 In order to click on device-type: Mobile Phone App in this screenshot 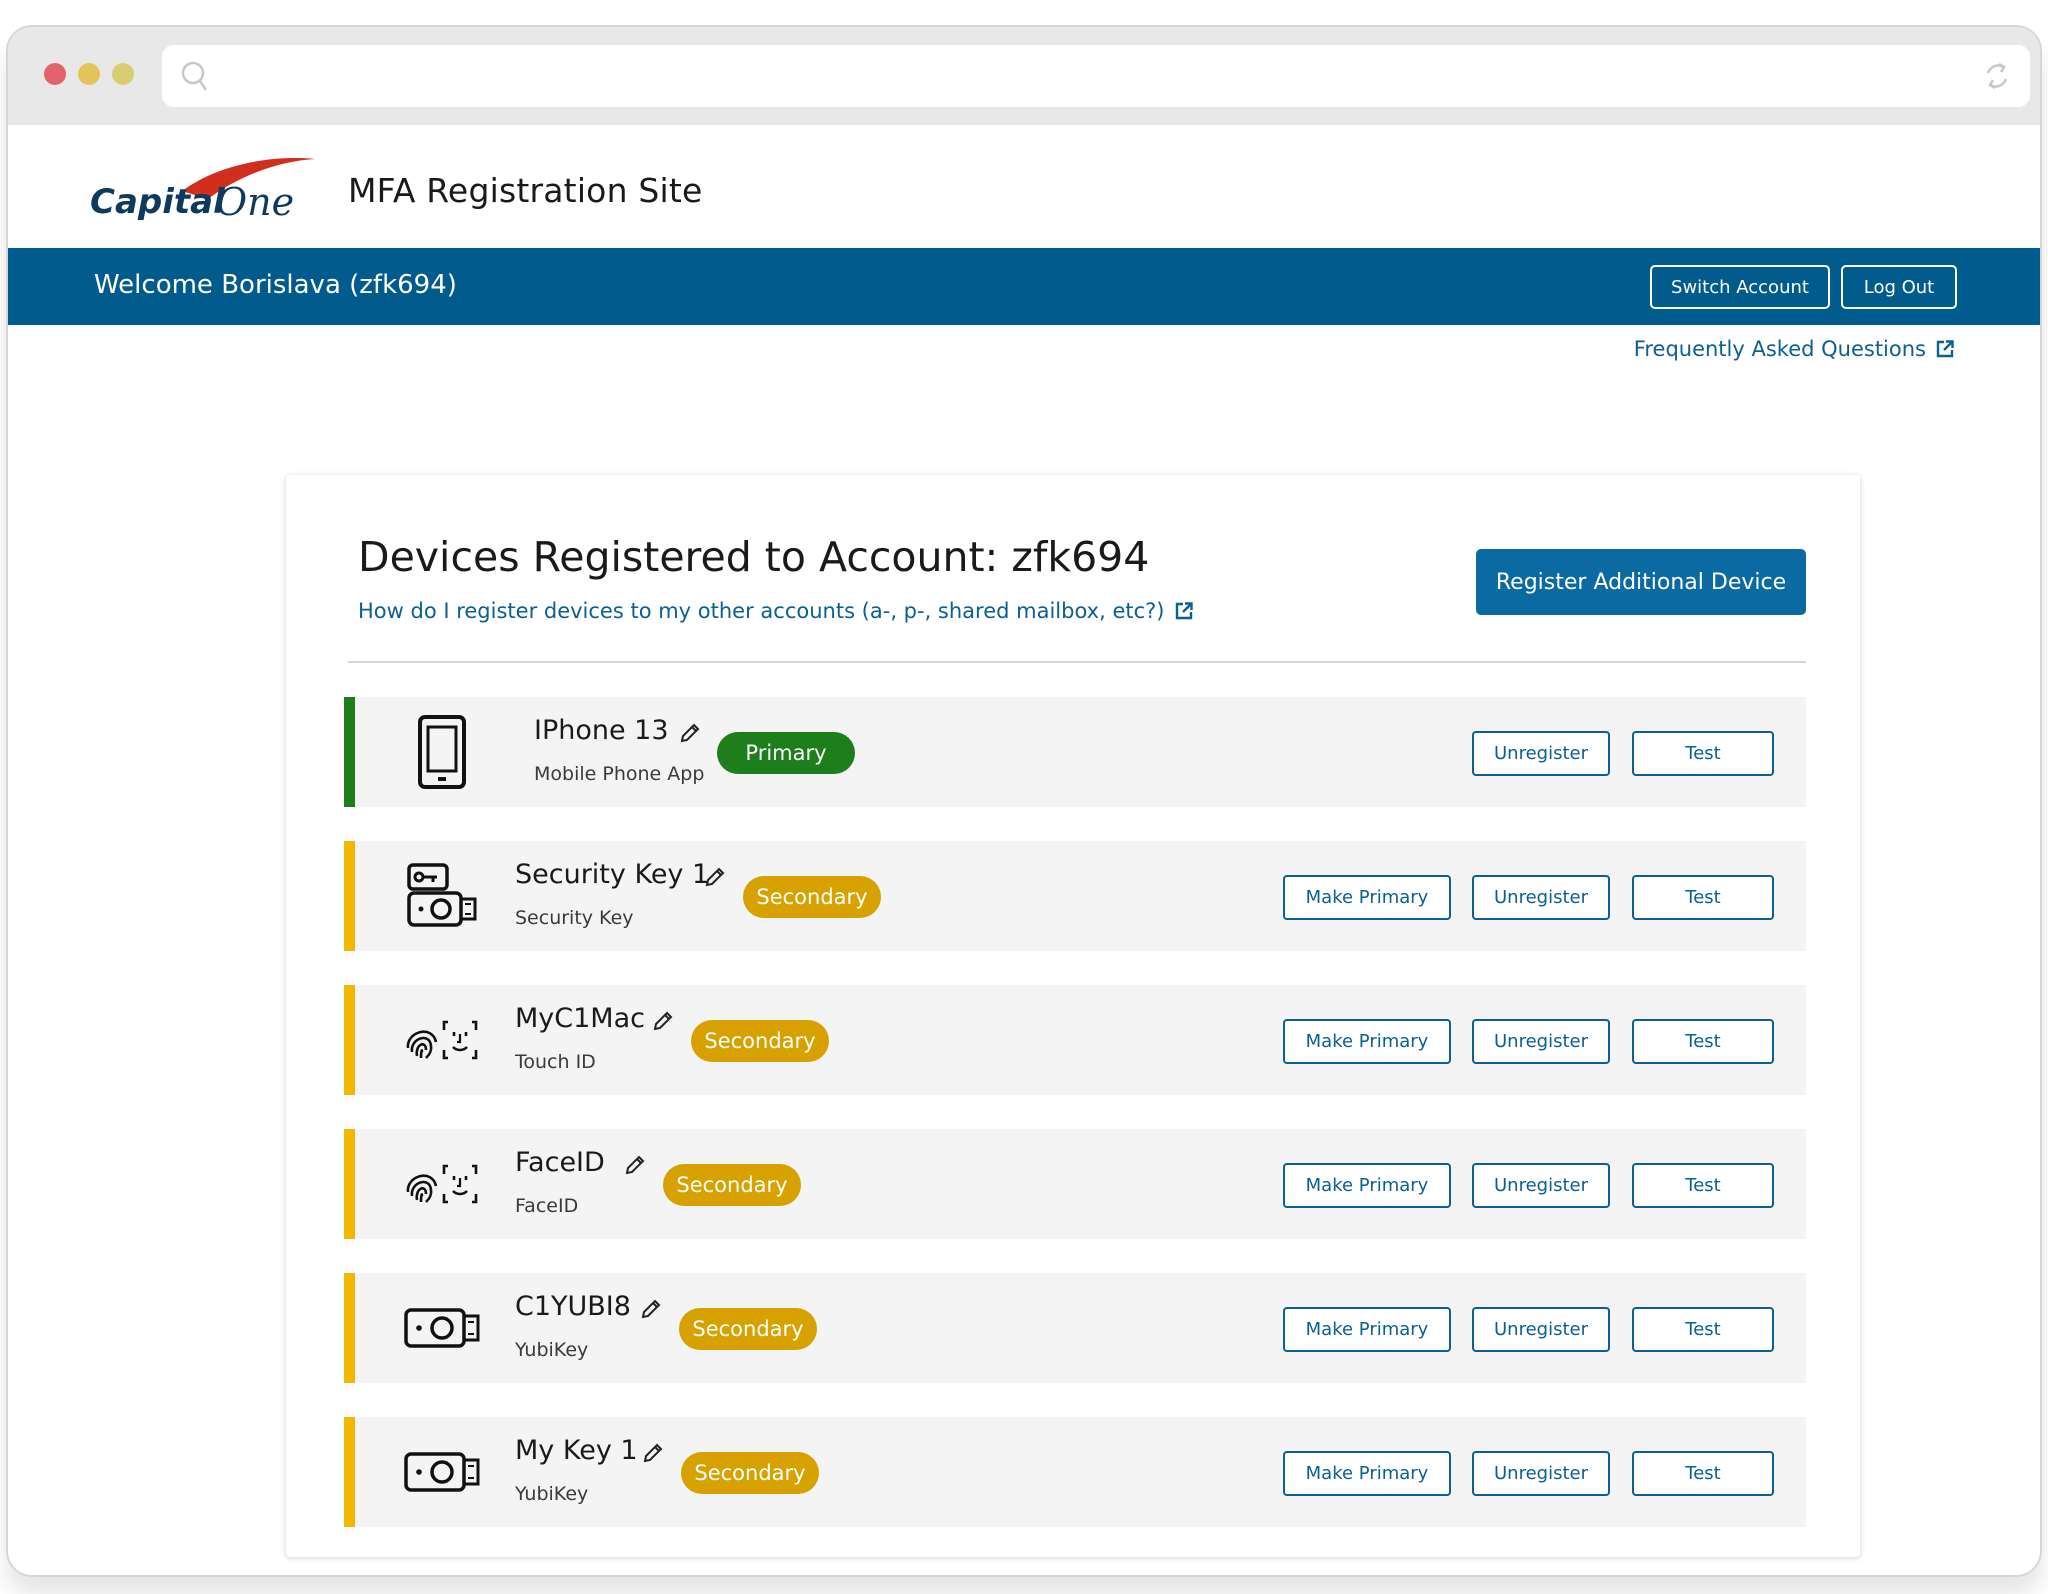, I will do `click(619, 774)`.